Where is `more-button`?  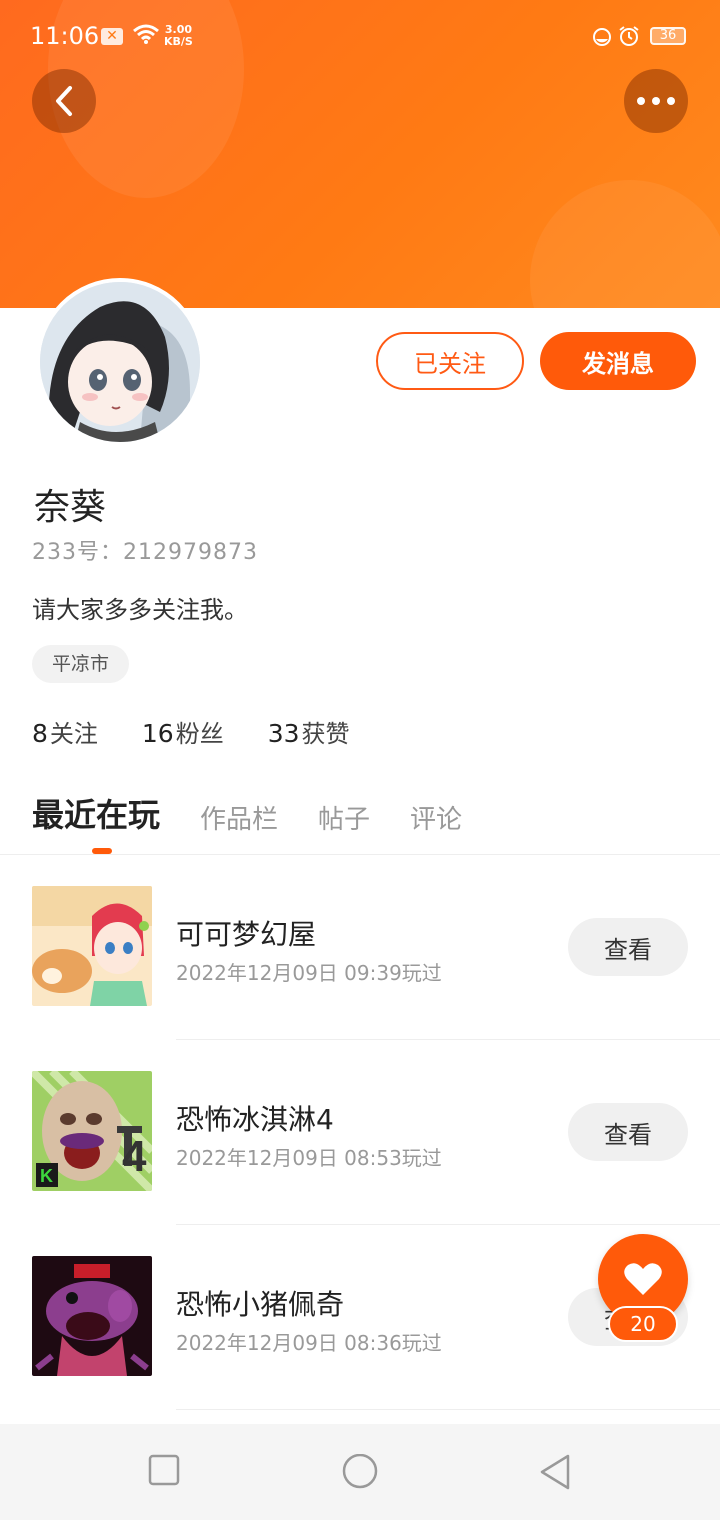 more-button is located at coordinates (656, 101).